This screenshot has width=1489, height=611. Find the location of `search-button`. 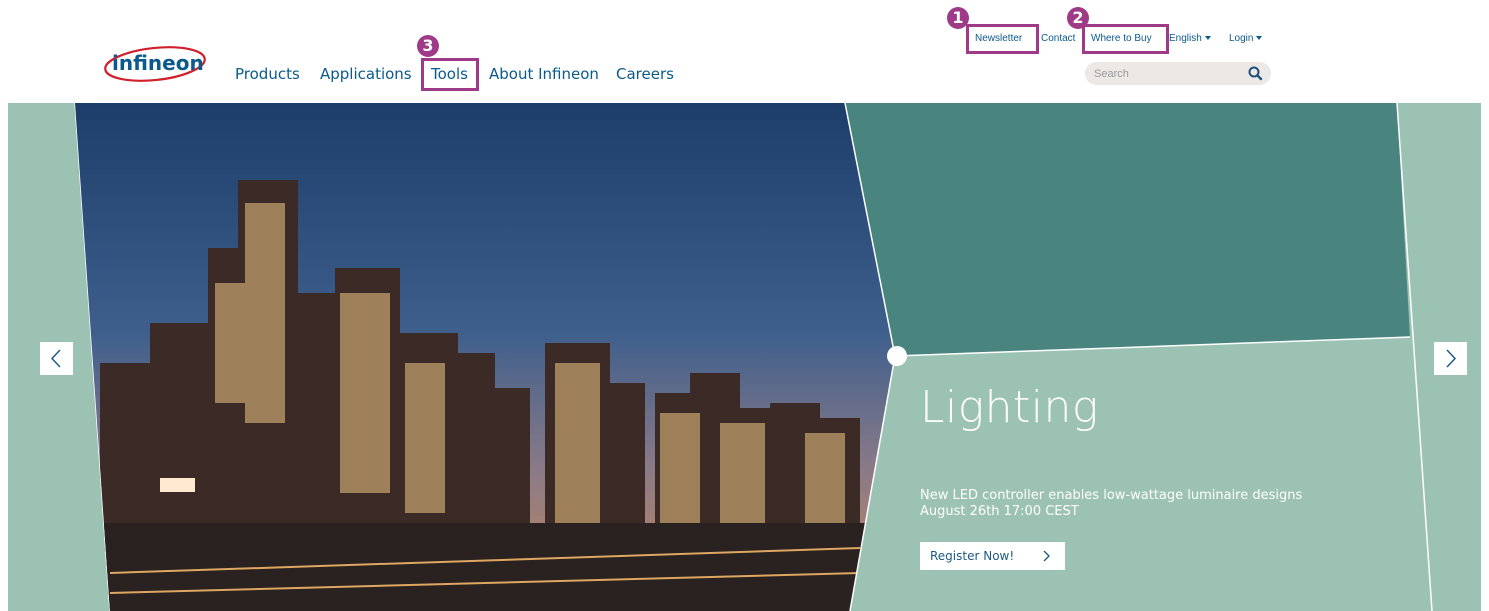

search-button is located at coordinates (1256, 73).